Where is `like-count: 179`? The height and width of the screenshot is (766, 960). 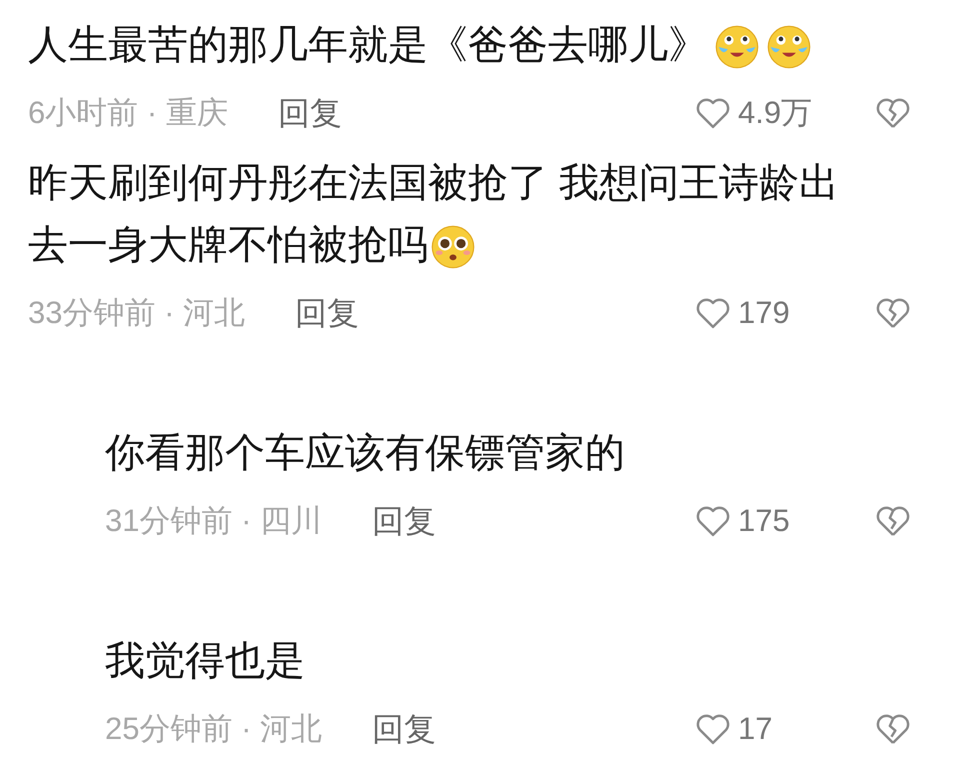 like-count: 179 is located at coordinates (764, 313).